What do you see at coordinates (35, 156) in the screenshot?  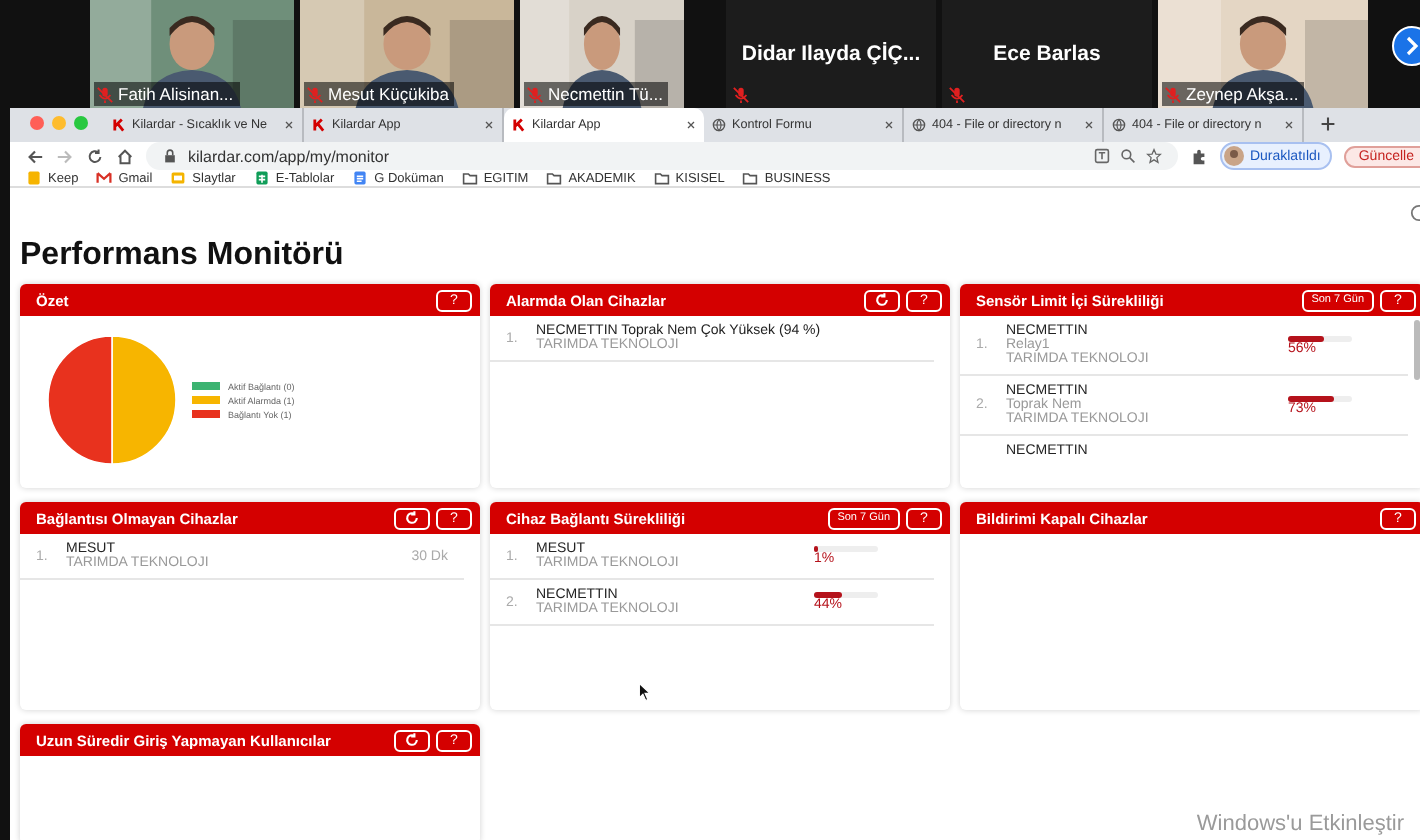 I see `back-icon` at bounding box center [35, 156].